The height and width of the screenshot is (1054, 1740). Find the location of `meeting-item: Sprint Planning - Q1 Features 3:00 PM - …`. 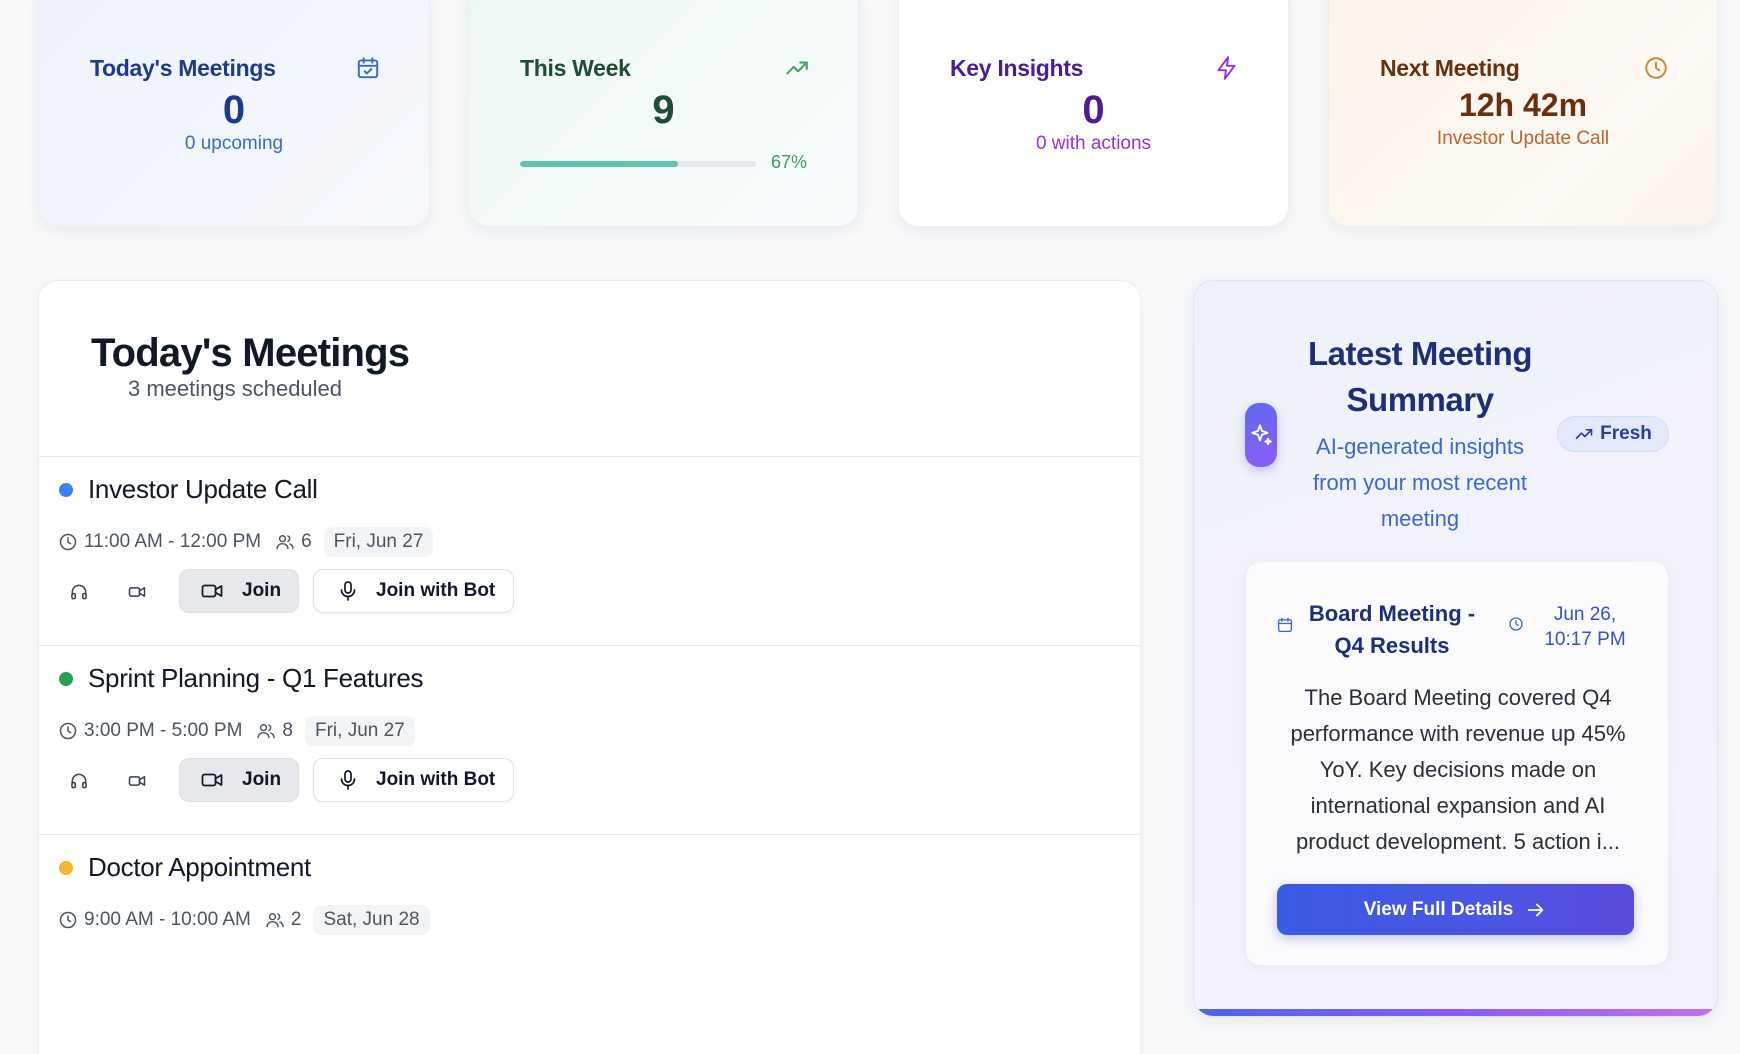

meeting-item: Sprint Planning - Q1 Features 3:00 PM - … is located at coordinates (589, 740).